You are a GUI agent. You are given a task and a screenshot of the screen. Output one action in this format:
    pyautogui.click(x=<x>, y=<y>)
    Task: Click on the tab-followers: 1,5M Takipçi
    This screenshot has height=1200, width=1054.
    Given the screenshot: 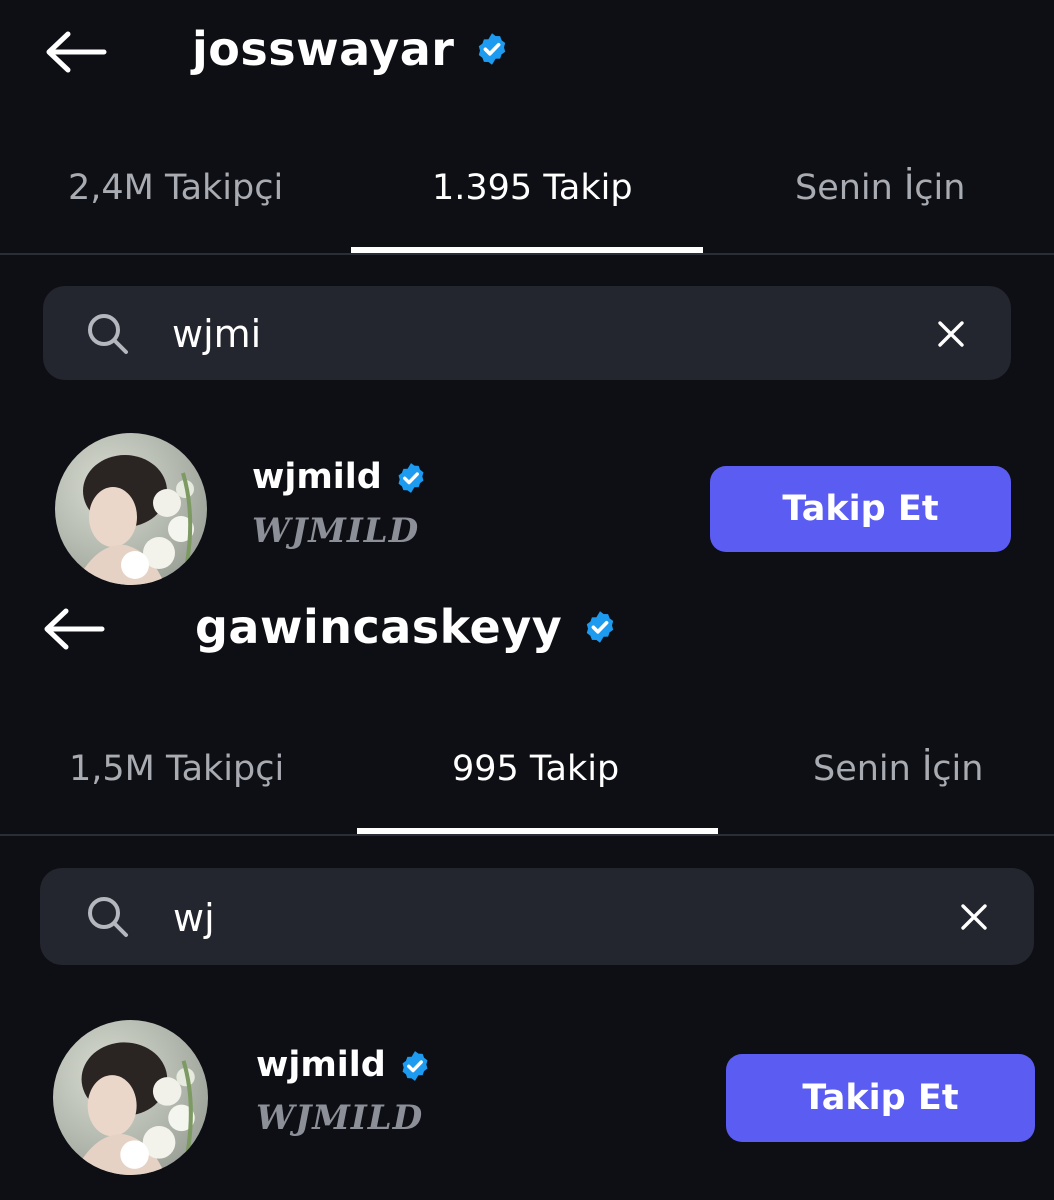 What is the action you would take?
    pyautogui.click(x=176, y=769)
    